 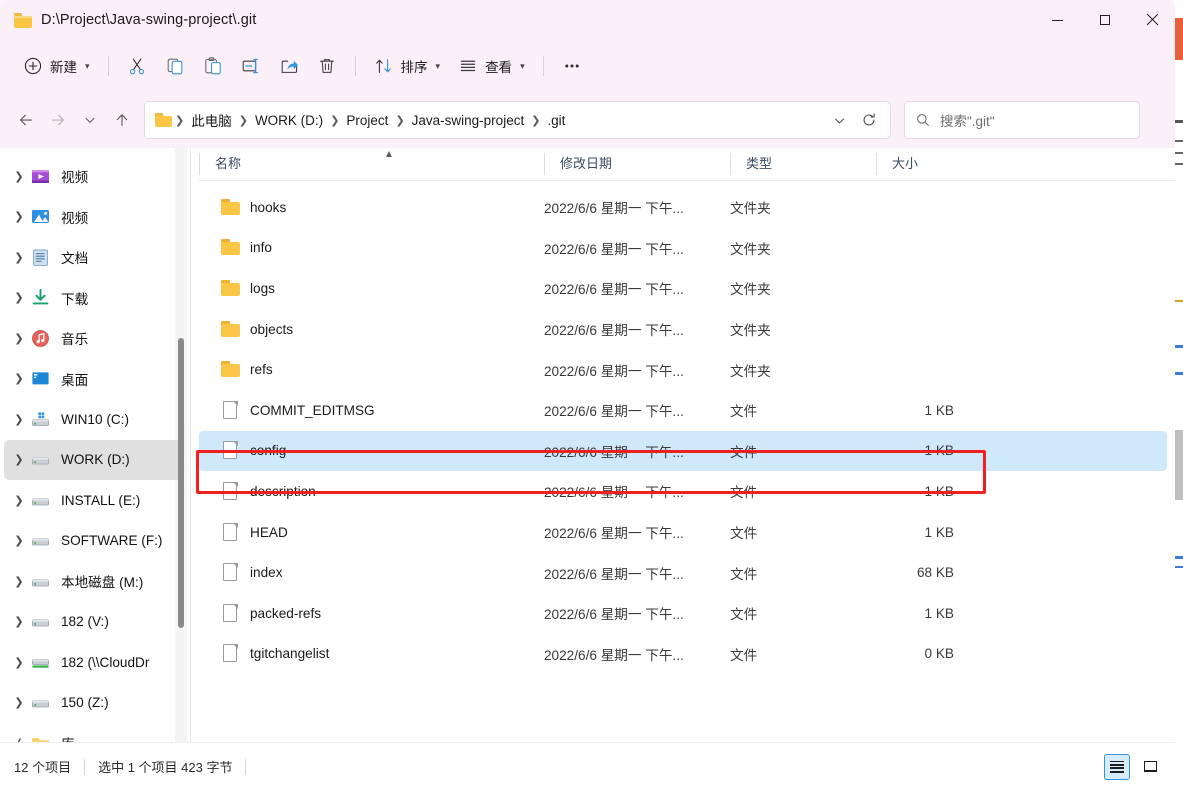 I want to click on sidebar-item-software-f: ❯ SOFTWARE (F:), so click(x=93, y=541).